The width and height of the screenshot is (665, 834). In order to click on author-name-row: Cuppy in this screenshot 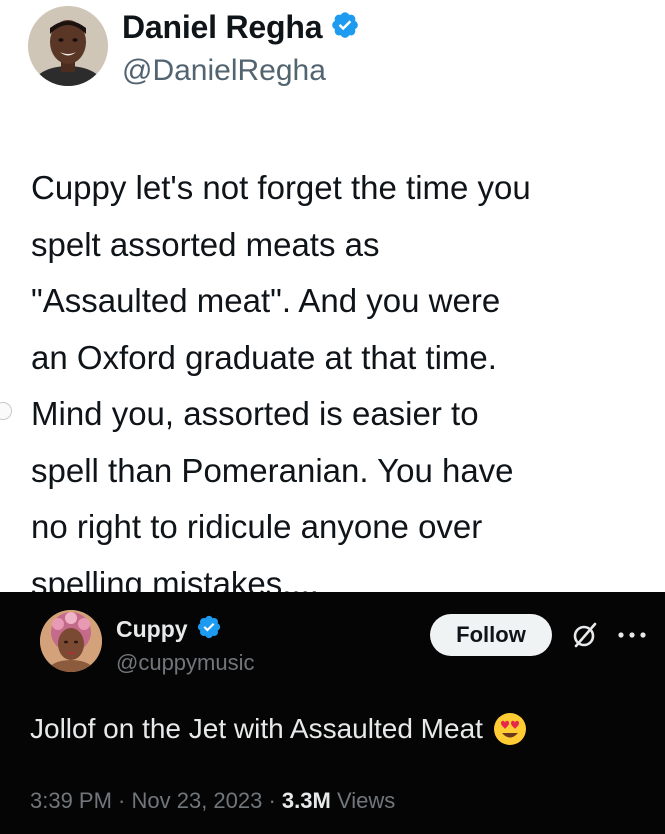, I will do `click(169, 629)`.